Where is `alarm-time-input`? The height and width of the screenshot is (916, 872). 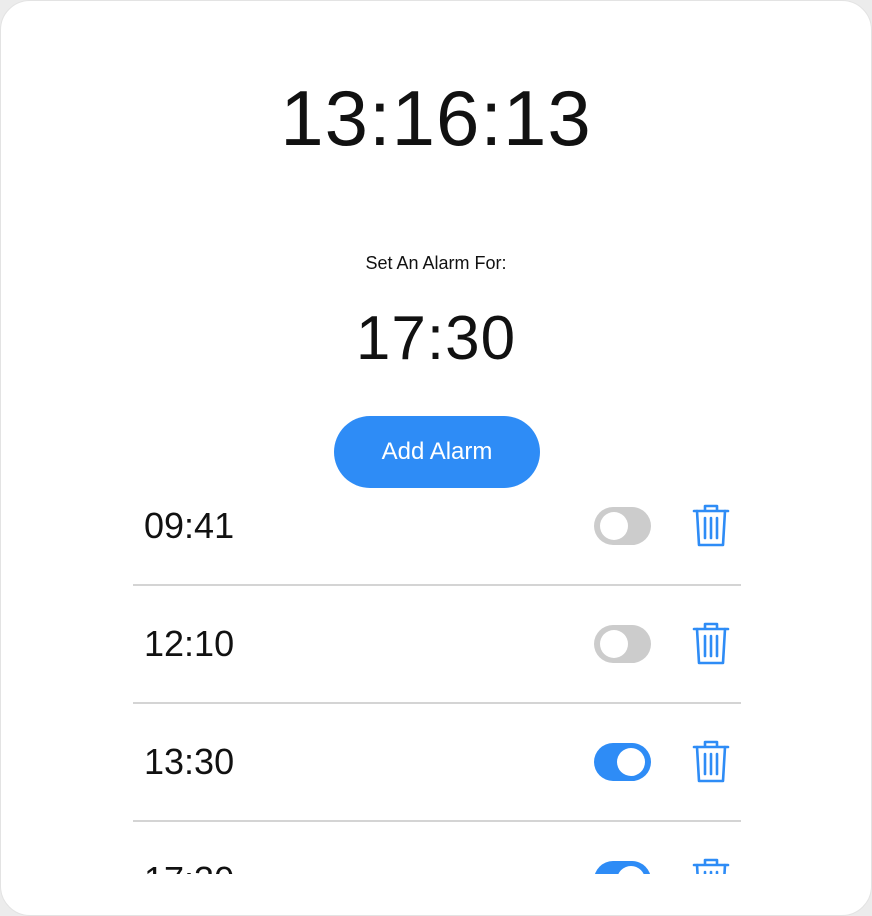 alarm-time-input is located at coordinates (436, 339).